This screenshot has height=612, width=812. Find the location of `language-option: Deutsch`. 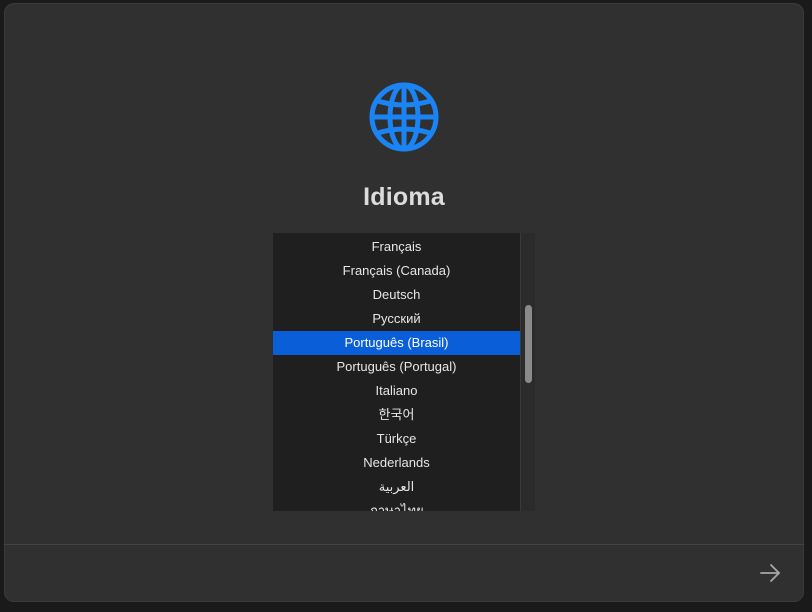

language-option: Deutsch is located at coordinates (396, 295).